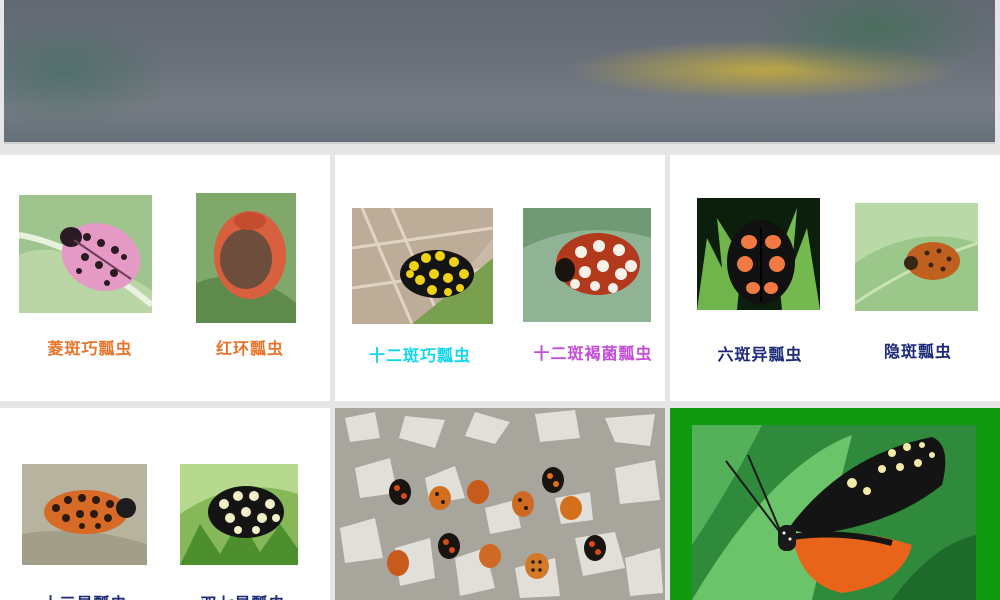 The width and height of the screenshot is (1000, 600). I want to click on ladybug-panel-2: 十二斑巧瓢虫 十二斑褐菌瓢虫, so click(500, 278).